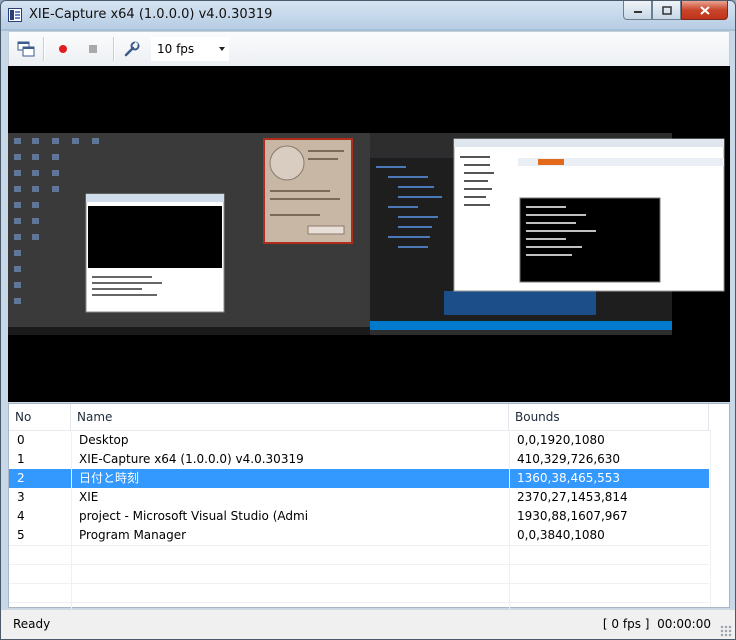  Describe the element at coordinates (359, 440) in the screenshot. I see `table-row: 0 Desktop 0,0,1920,1080` at that location.